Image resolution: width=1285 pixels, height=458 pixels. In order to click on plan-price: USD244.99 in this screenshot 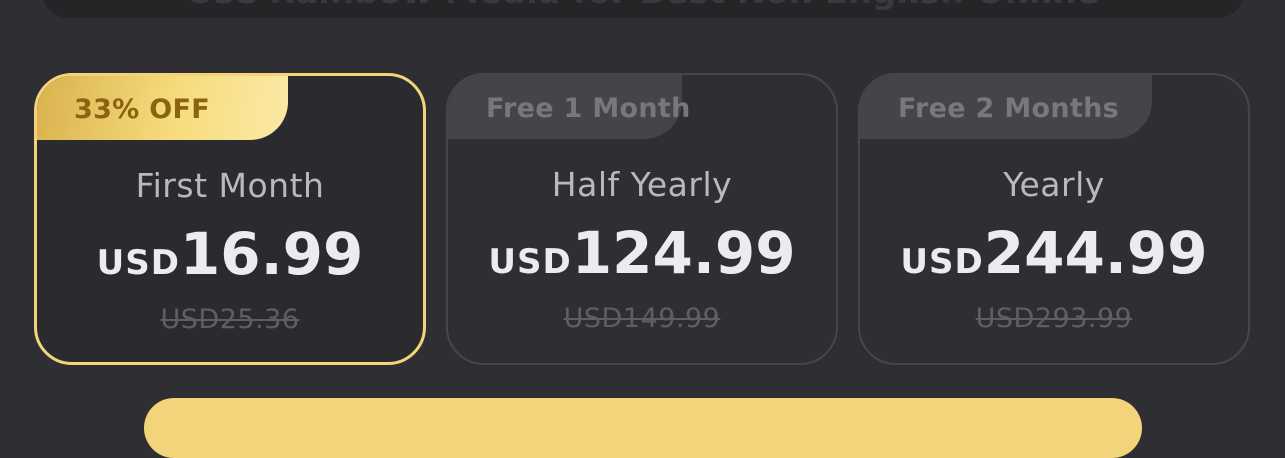, I will do `click(1054, 253)`.